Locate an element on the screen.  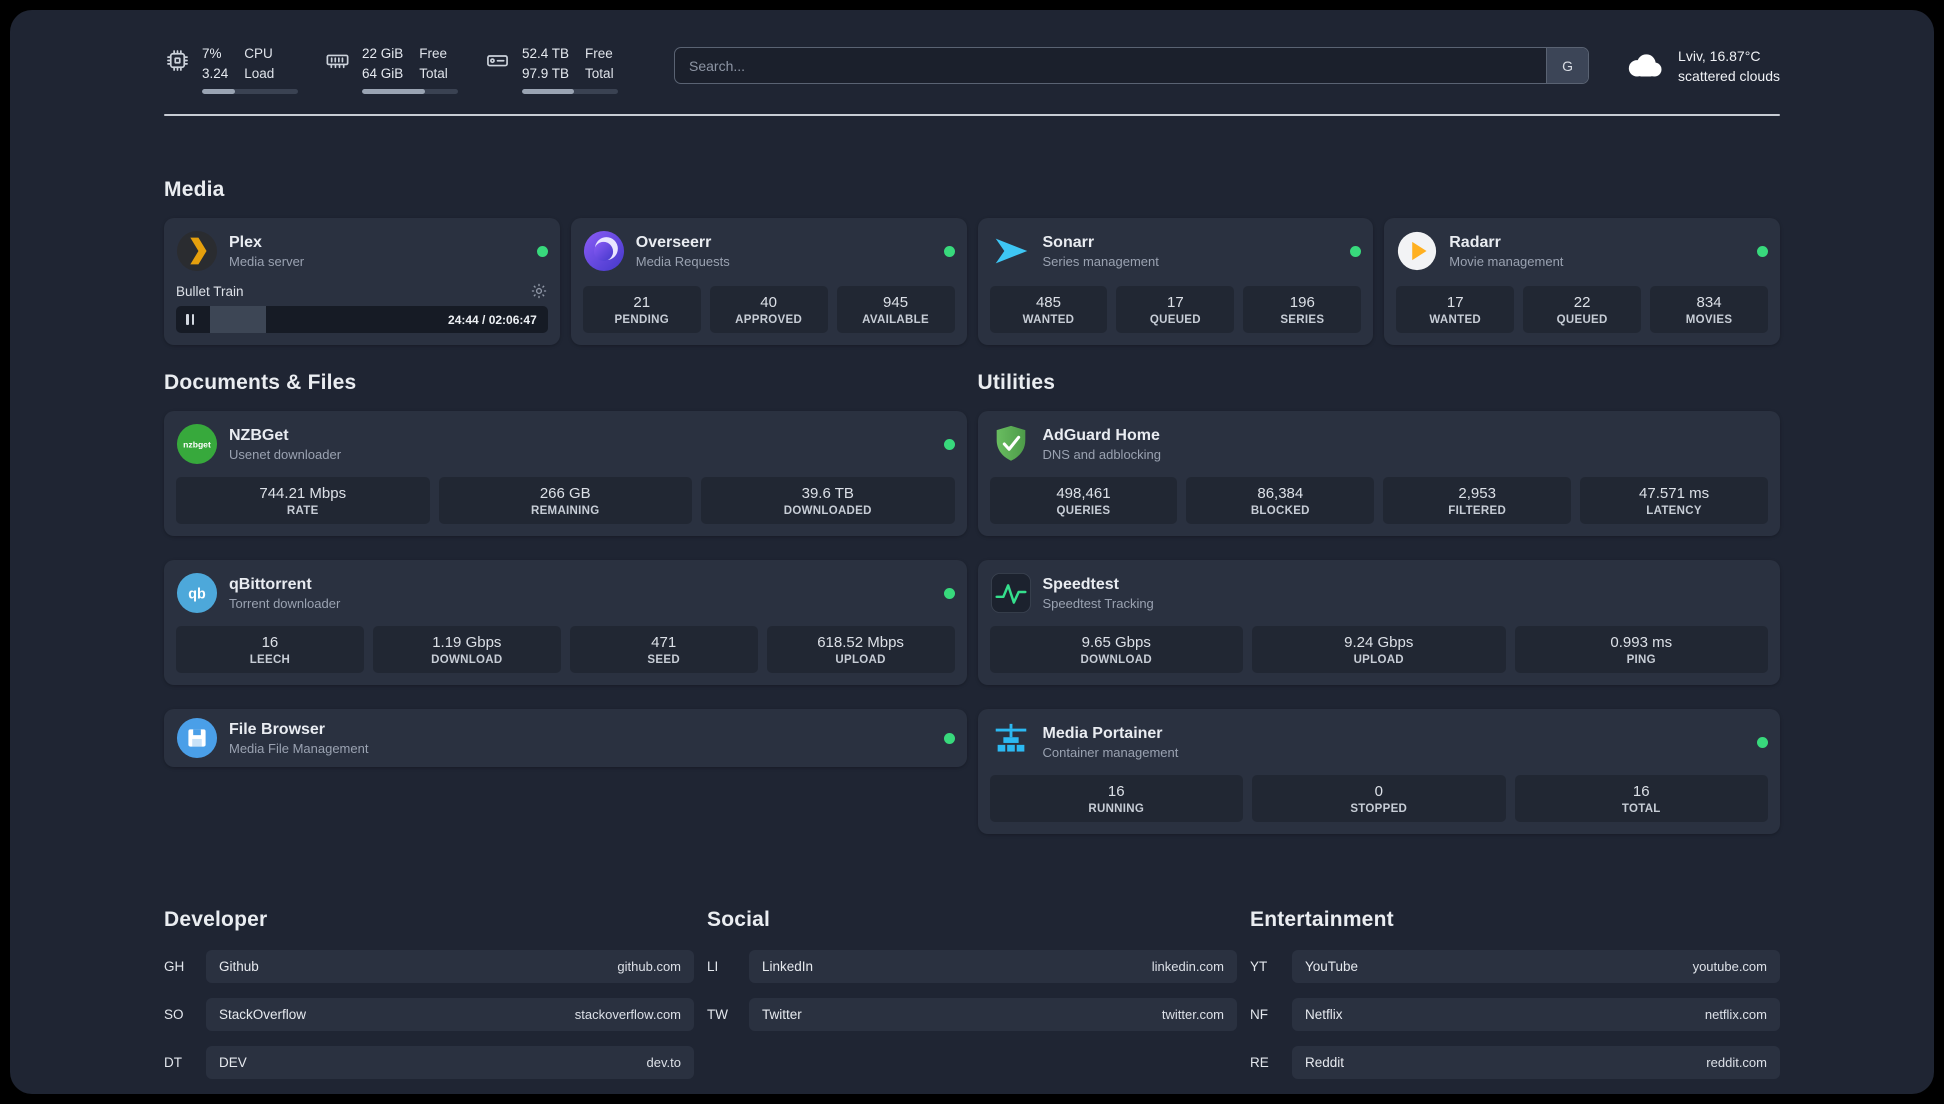
stat-series: 196 SERIES is located at coordinates (1302, 310).